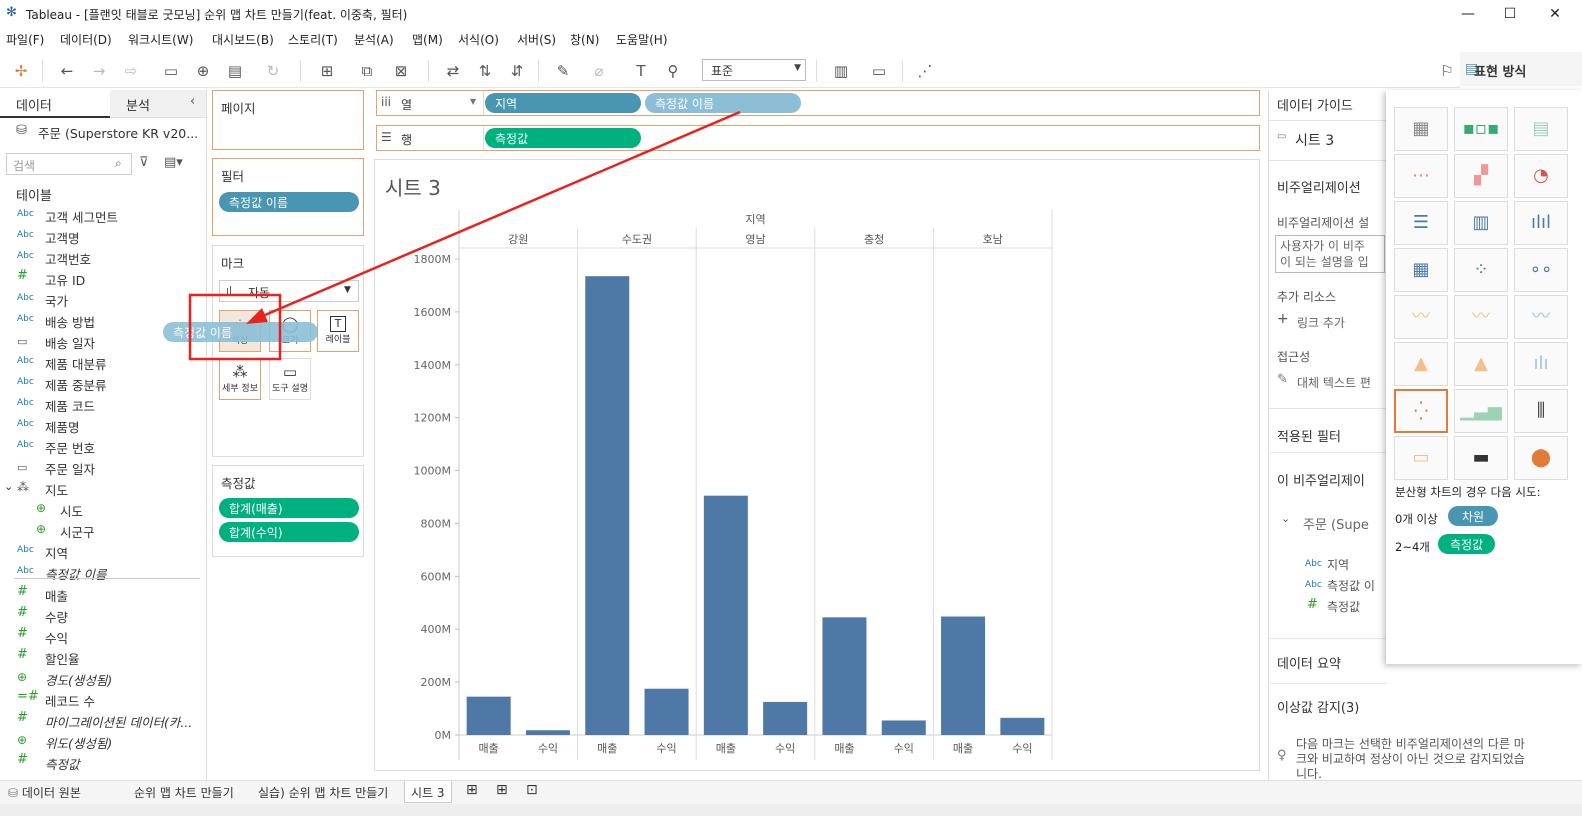  I want to click on scatter-plot-thumb: ⁛, so click(1421, 411).